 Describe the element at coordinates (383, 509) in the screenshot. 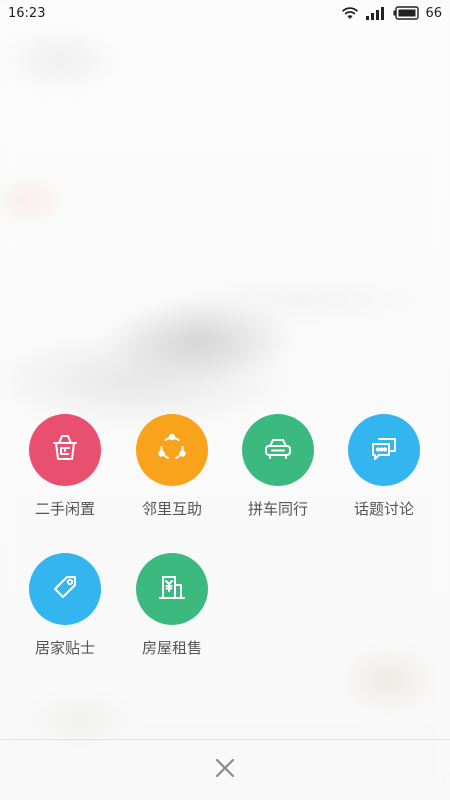

I see `action-label: 话题讨论` at that location.